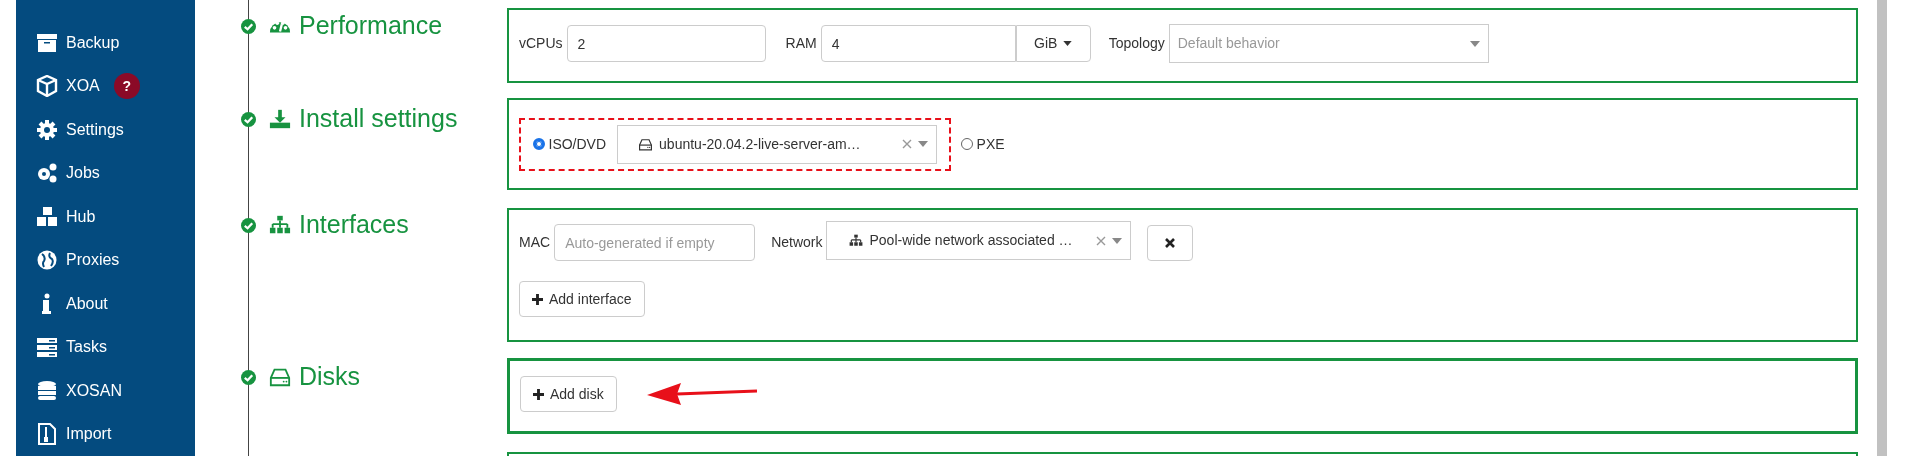 The height and width of the screenshot is (456, 1907). I want to click on section-title: Install settings, so click(378, 119).